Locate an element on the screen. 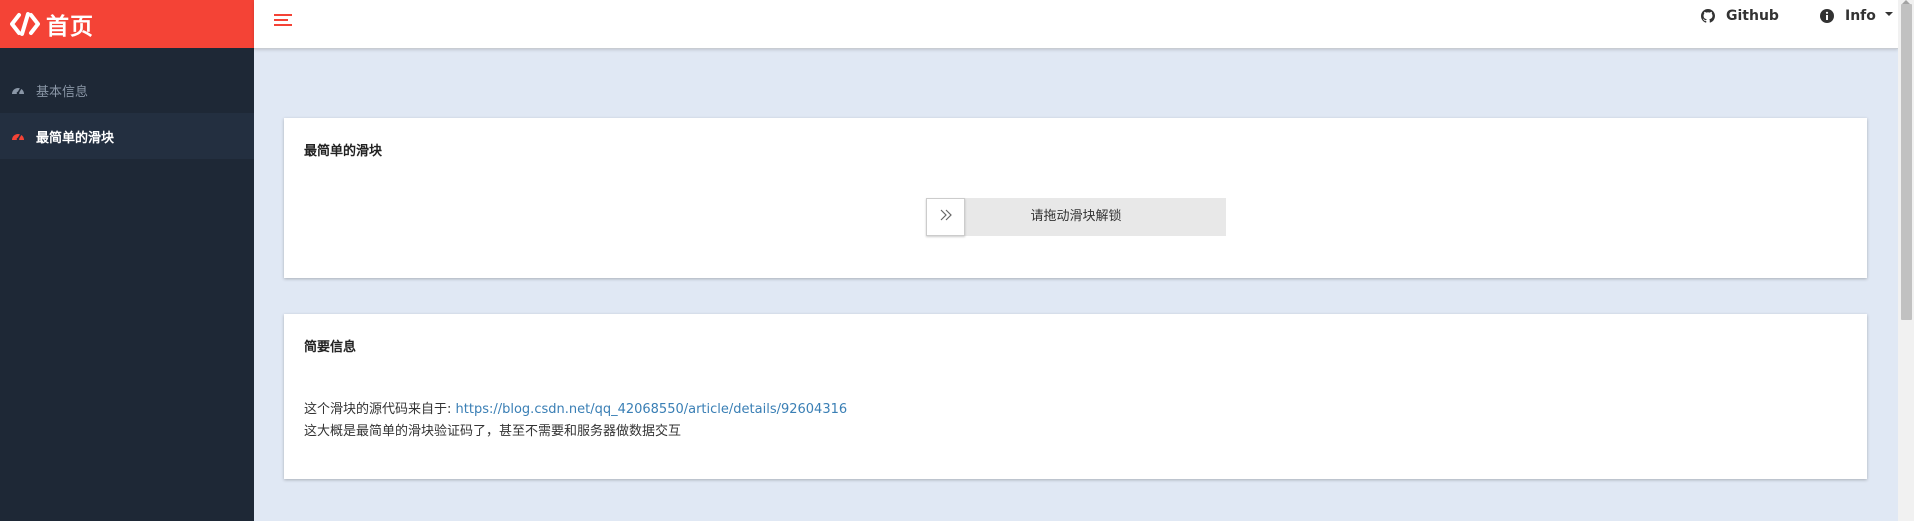 This screenshot has height=521, width=1914. brand-header: 首页 is located at coordinates (127, 24).